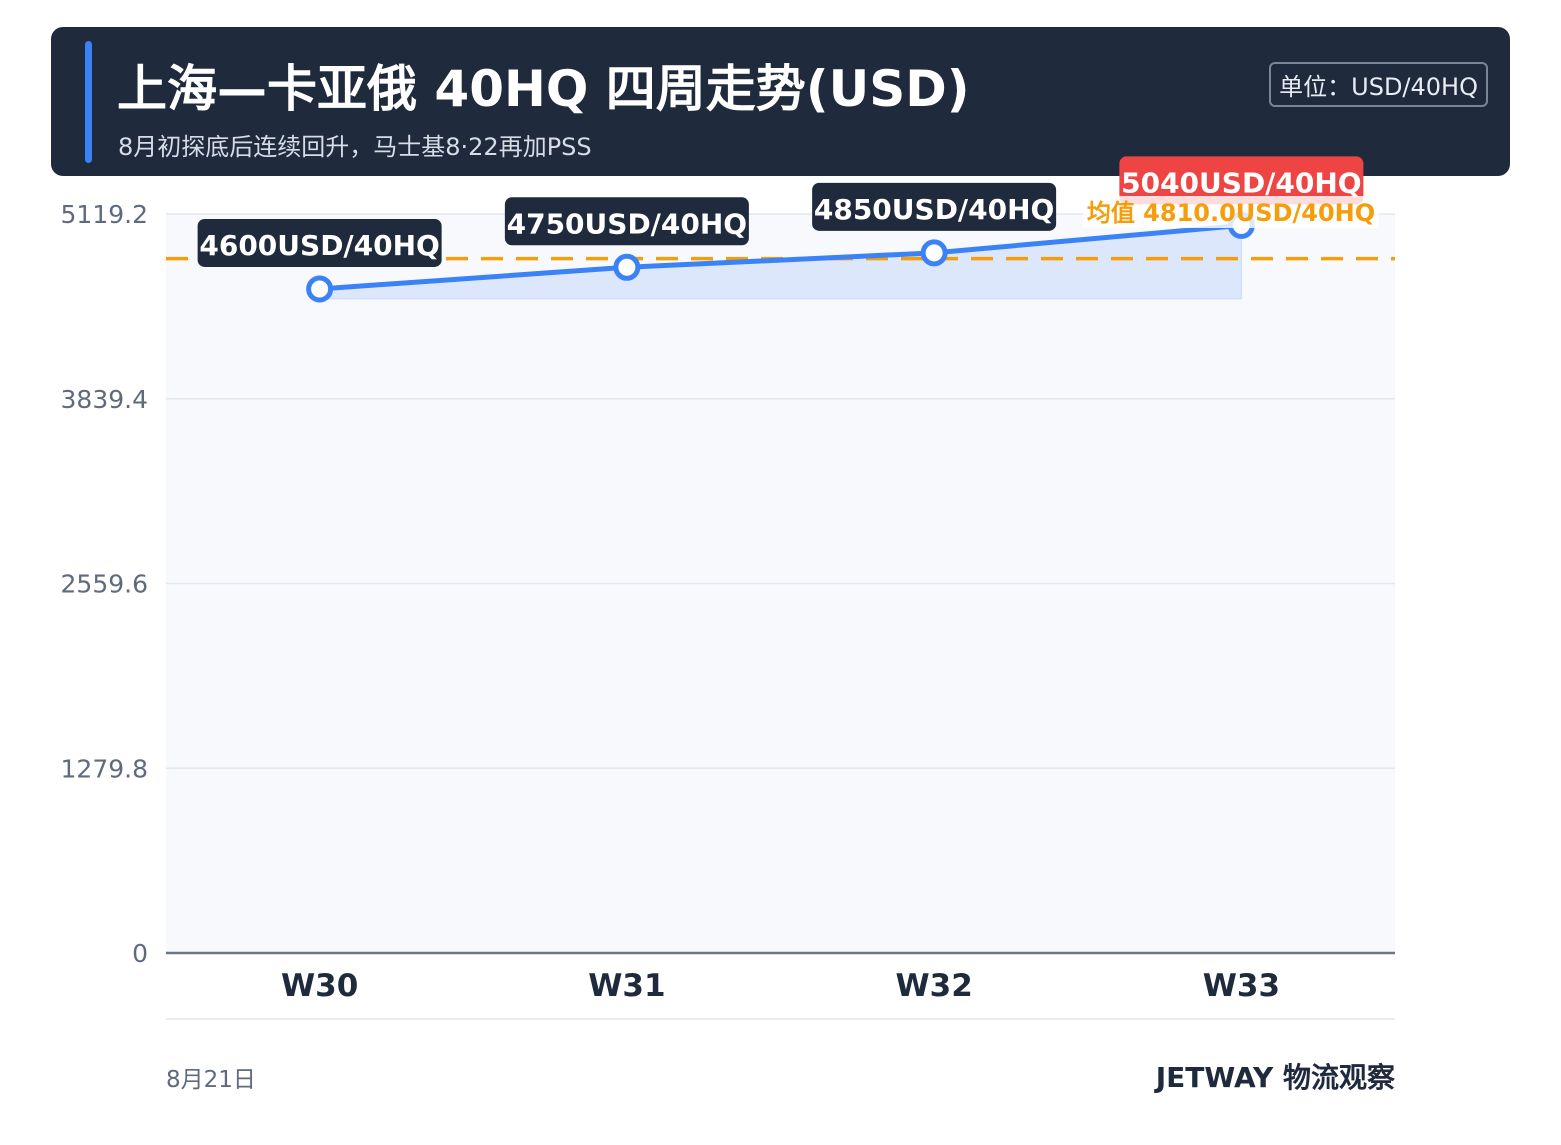  I want to click on data-label: 5040USD/40HQ, so click(1241, 182).